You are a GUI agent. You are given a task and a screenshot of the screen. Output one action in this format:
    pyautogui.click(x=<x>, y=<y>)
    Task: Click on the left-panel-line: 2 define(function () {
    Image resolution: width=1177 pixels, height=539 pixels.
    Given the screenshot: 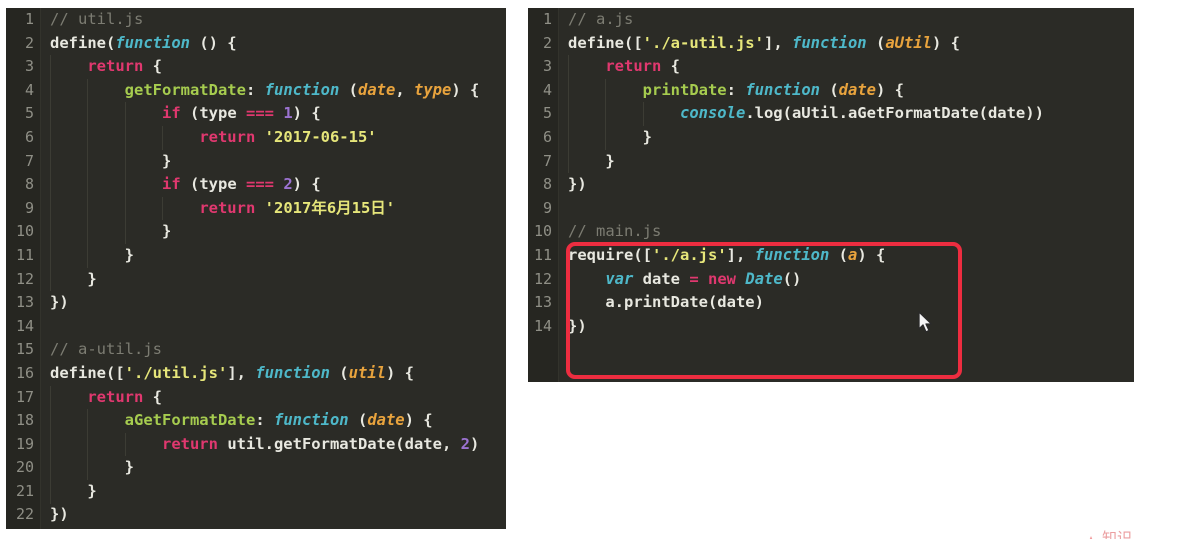 What is the action you would take?
    pyautogui.click(x=256, y=44)
    